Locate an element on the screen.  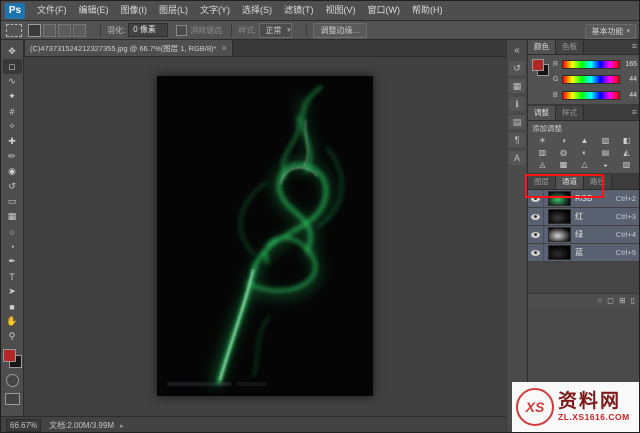
blue-slider is located at coordinates (591, 95).